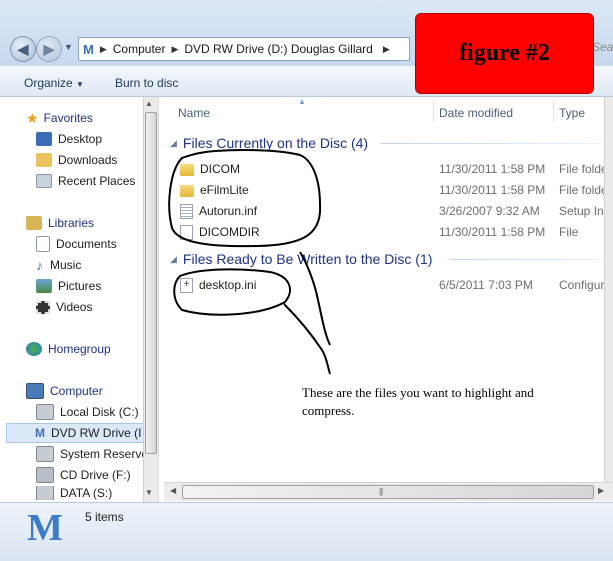 The width and height of the screenshot is (613, 561). I want to click on figure-label: figure #2, so click(504, 53).